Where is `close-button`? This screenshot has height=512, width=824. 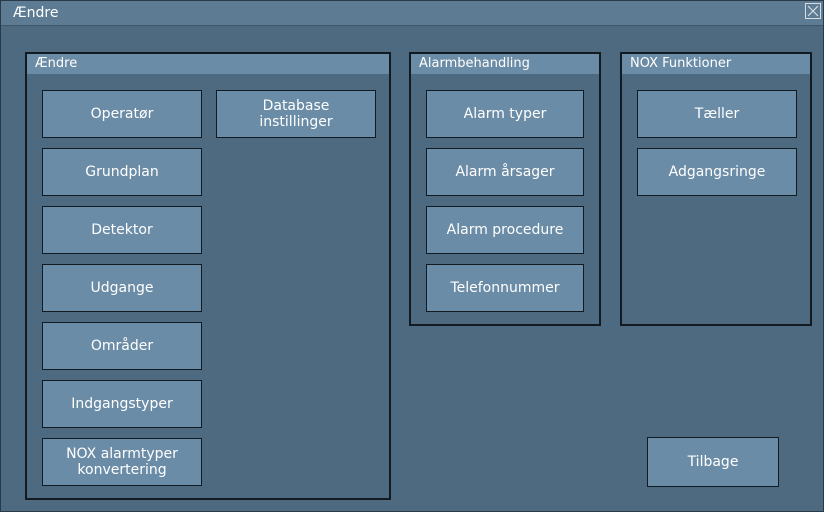
close-button is located at coordinates (813, 11).